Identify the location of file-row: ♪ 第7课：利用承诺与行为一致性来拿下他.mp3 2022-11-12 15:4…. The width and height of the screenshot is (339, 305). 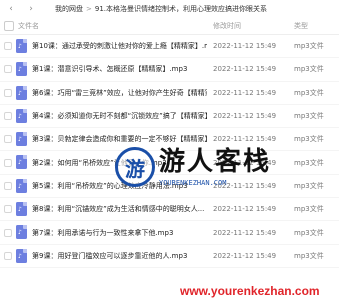
(169, 233).